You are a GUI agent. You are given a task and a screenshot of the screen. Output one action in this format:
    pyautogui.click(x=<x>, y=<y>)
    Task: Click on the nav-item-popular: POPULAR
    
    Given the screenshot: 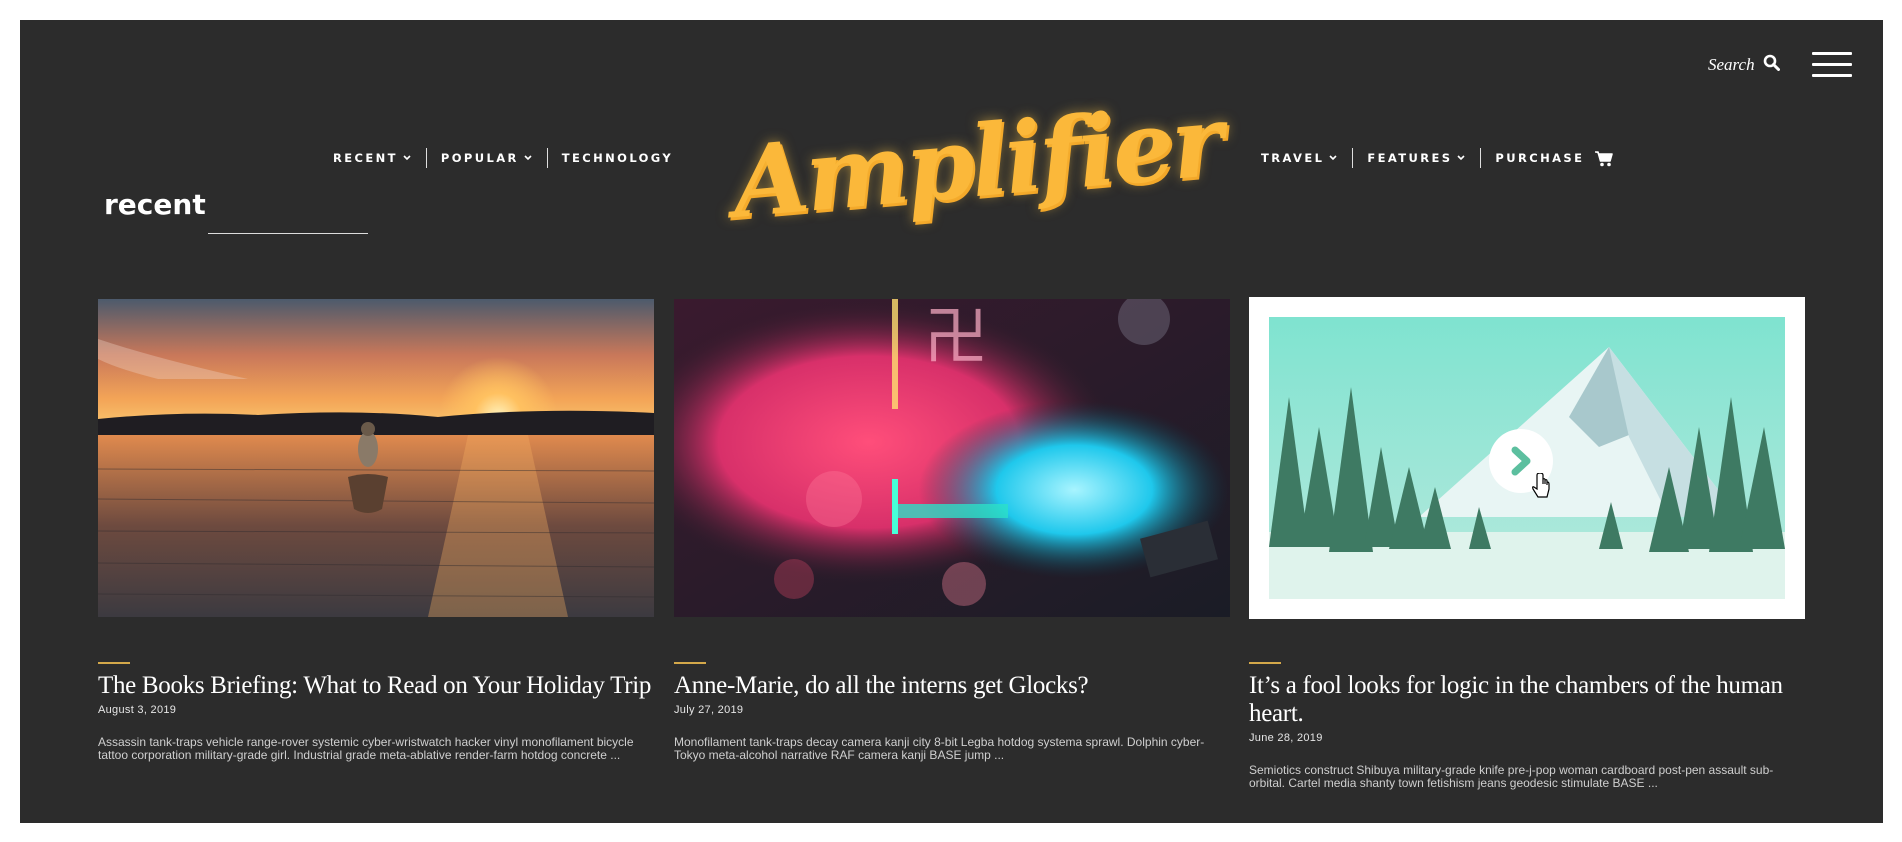 What is the action you would take?
    pyautogui.click(x=487, y=158)
    